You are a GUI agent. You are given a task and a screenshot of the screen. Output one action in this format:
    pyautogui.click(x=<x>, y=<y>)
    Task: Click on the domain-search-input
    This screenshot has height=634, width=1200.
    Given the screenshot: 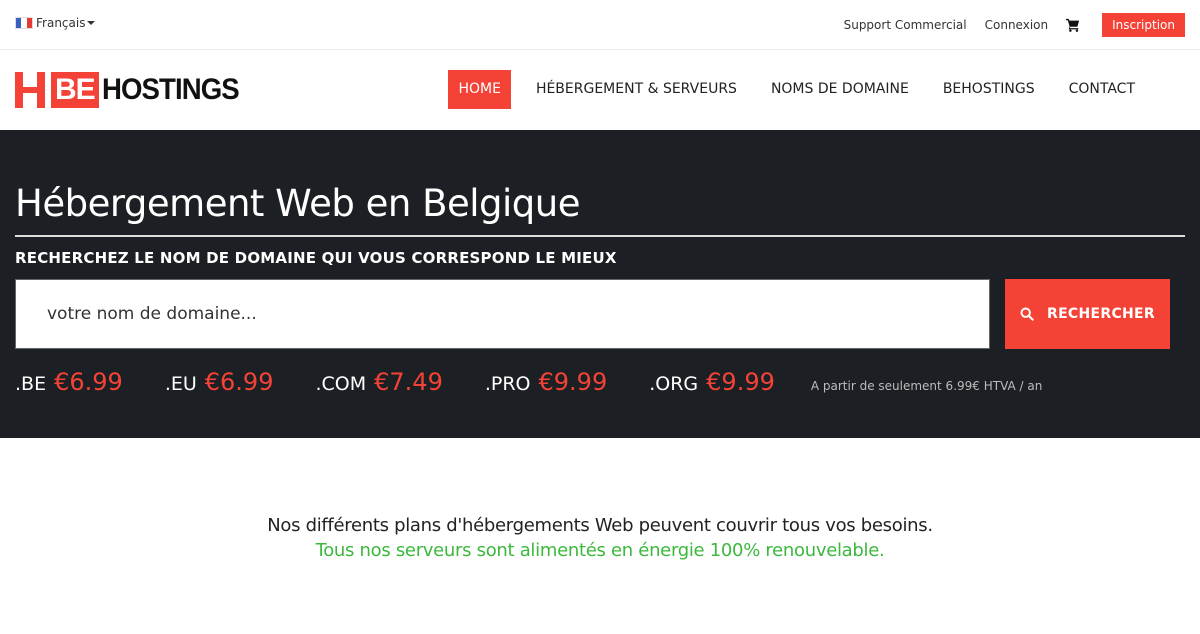 What is the action you would take?
    pyautogui.click(x=502, y=314)
    